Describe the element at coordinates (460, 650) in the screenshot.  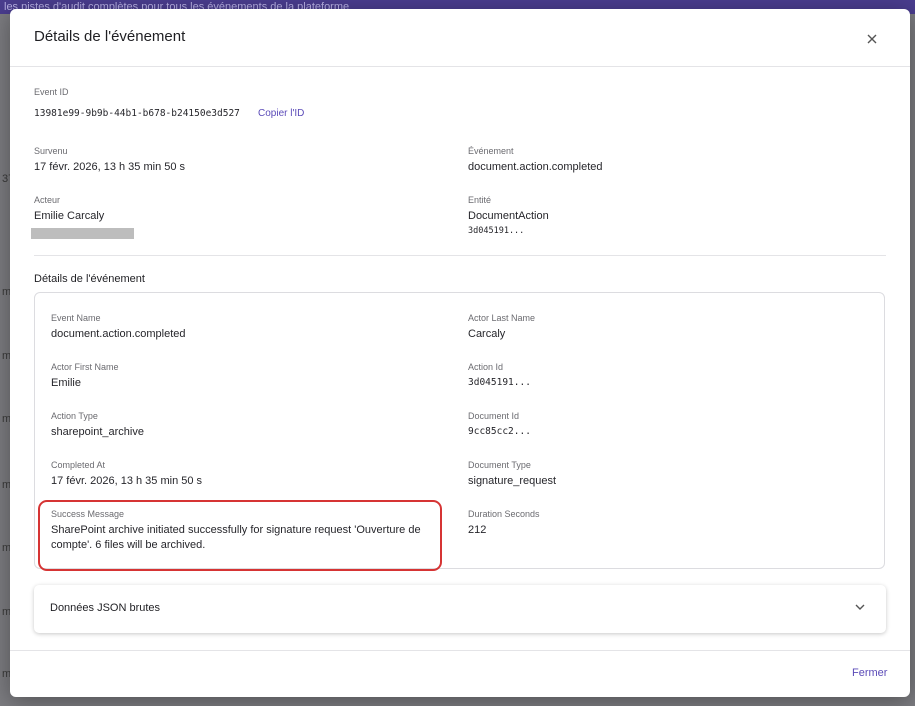
I see `footer-divider` at that location.